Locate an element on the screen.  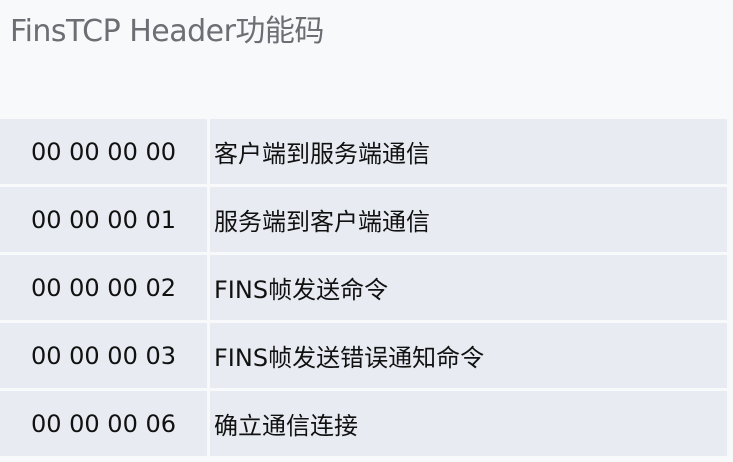
function-code: 00 00 00 02 is located at coordinates (103, 287).